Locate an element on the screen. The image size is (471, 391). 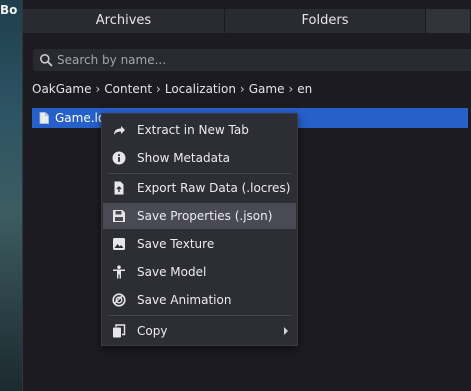
file-icon is located at coordinates (44, 118).